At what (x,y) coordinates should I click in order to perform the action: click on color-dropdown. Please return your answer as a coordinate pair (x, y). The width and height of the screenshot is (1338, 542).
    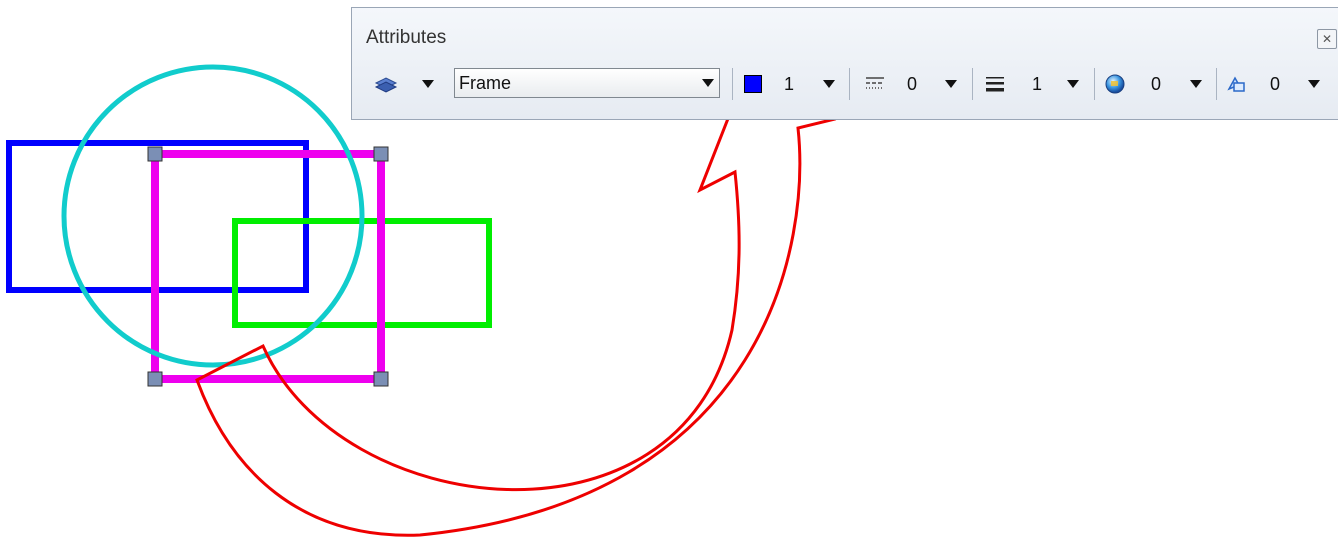
    Looking at the image, I should click on (829, 84).